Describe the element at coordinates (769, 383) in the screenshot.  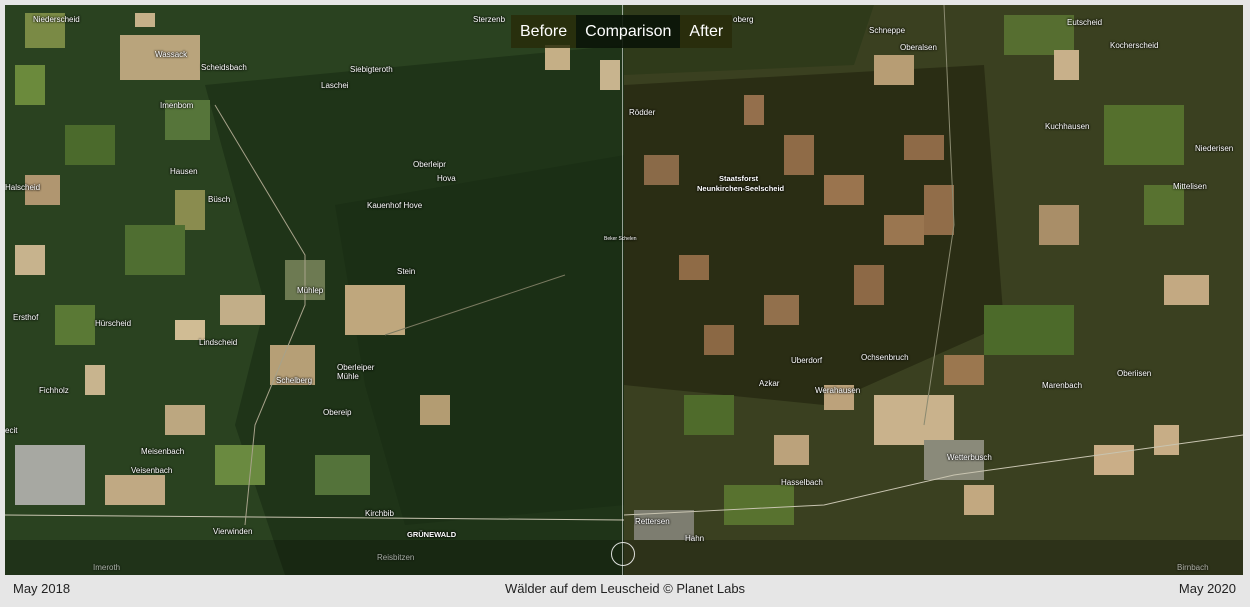
I see `map-label: Azkar` at that location.